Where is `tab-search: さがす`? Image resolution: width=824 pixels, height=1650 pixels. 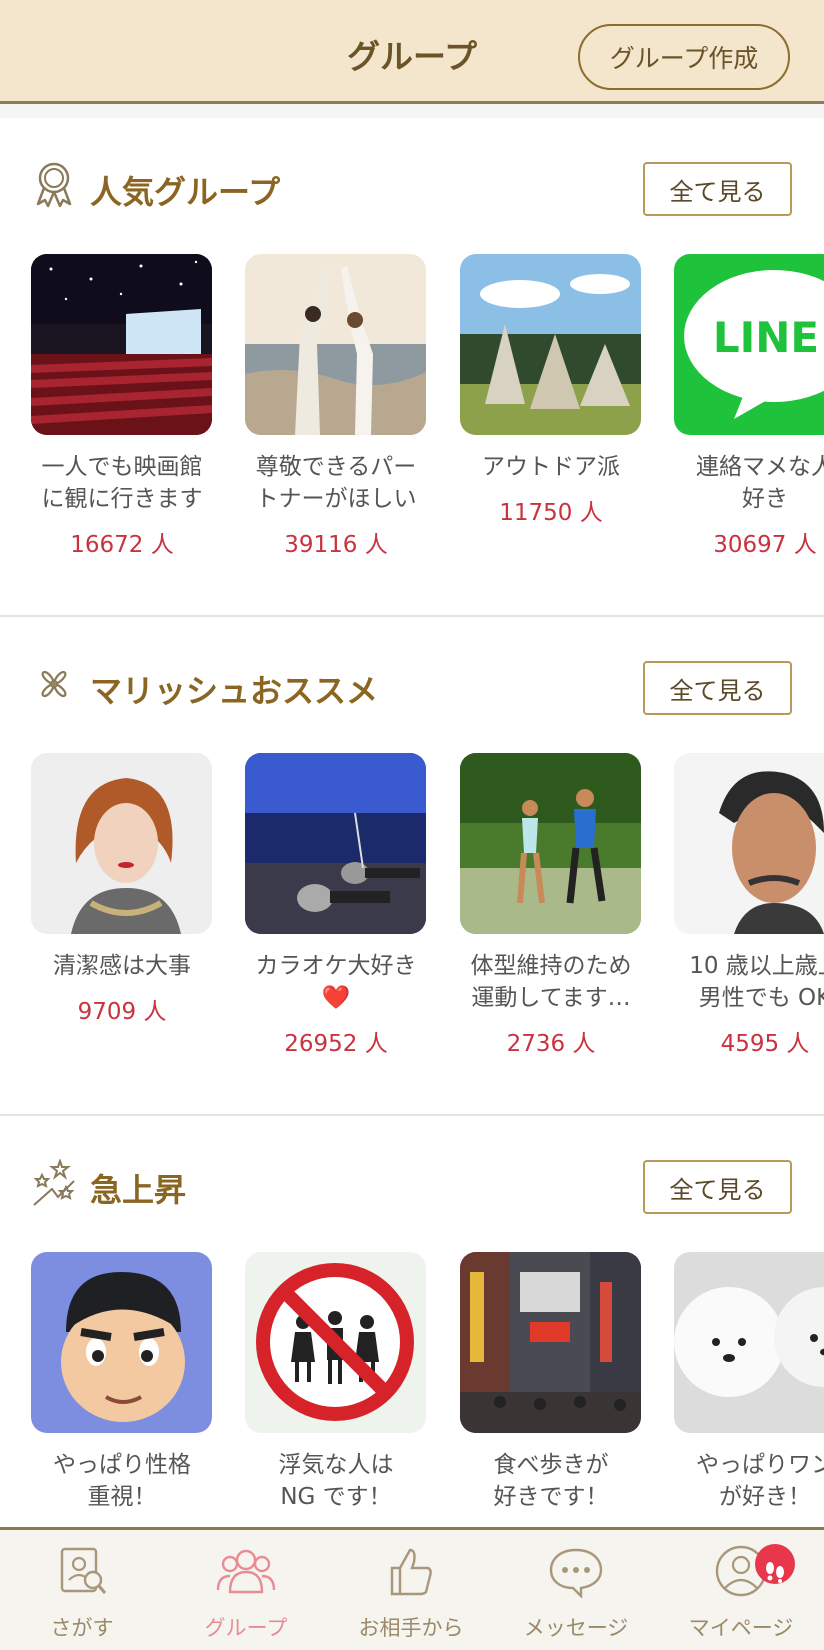
tab-search: さがす is located at coordinates (82, 1590).